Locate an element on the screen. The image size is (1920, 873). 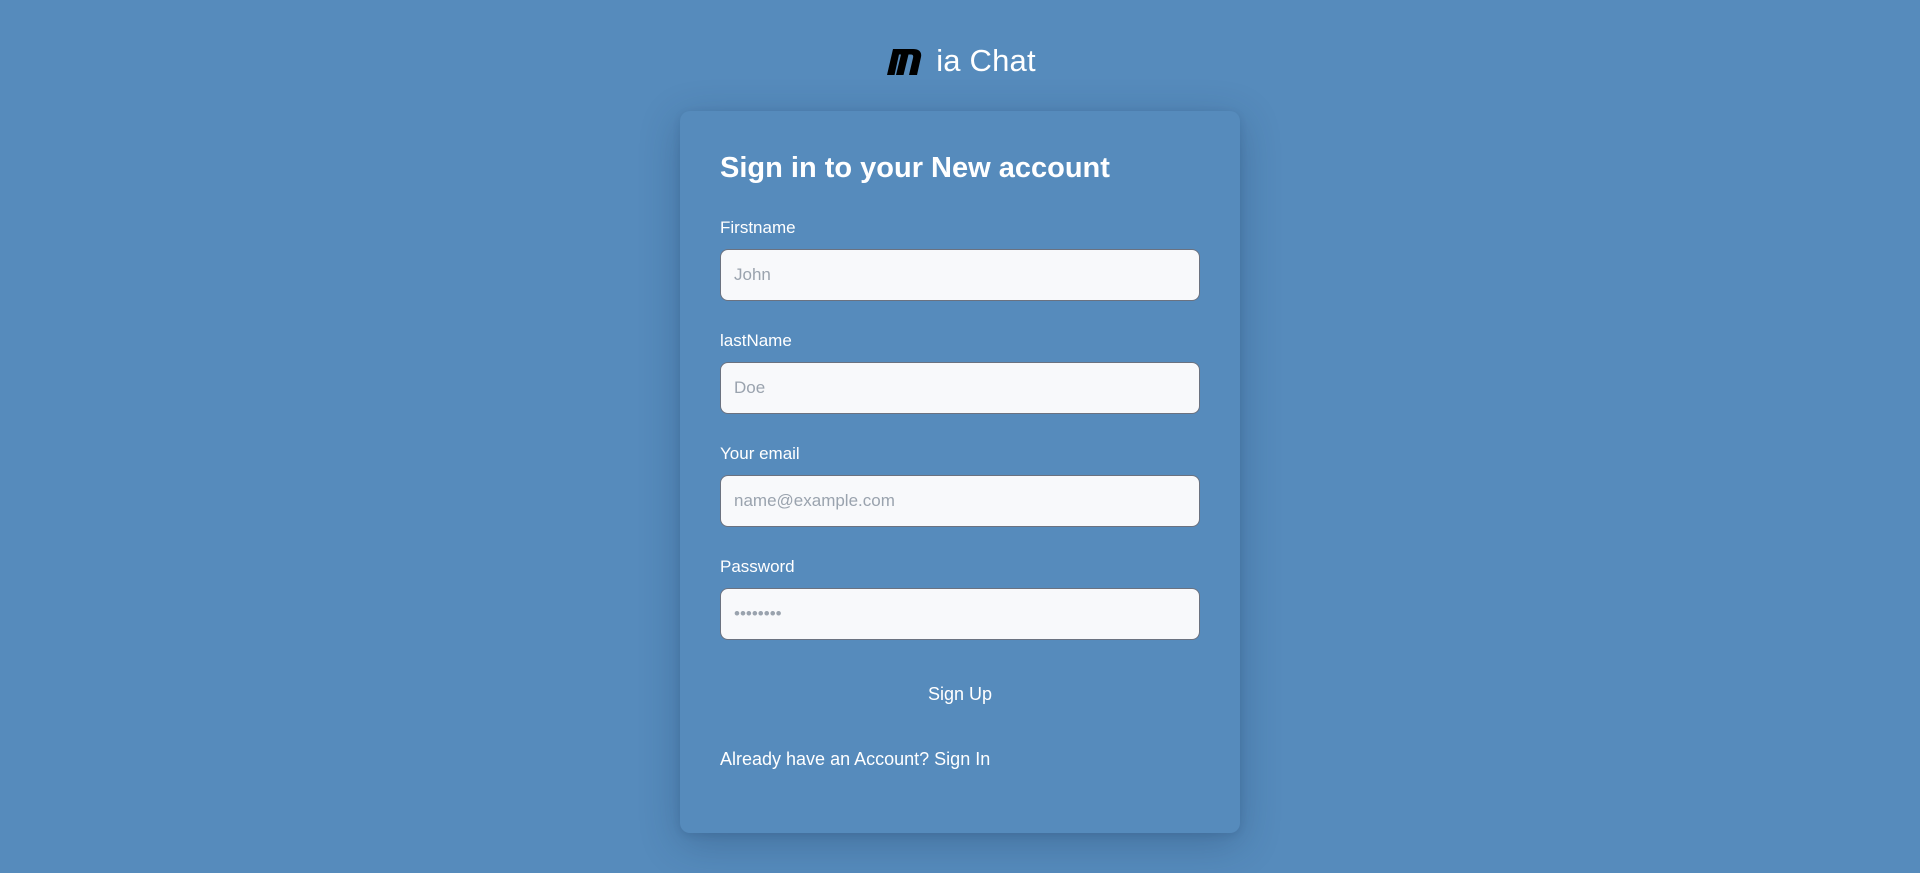
sign-in-link: Sign In is located at coordinates (962, 759).